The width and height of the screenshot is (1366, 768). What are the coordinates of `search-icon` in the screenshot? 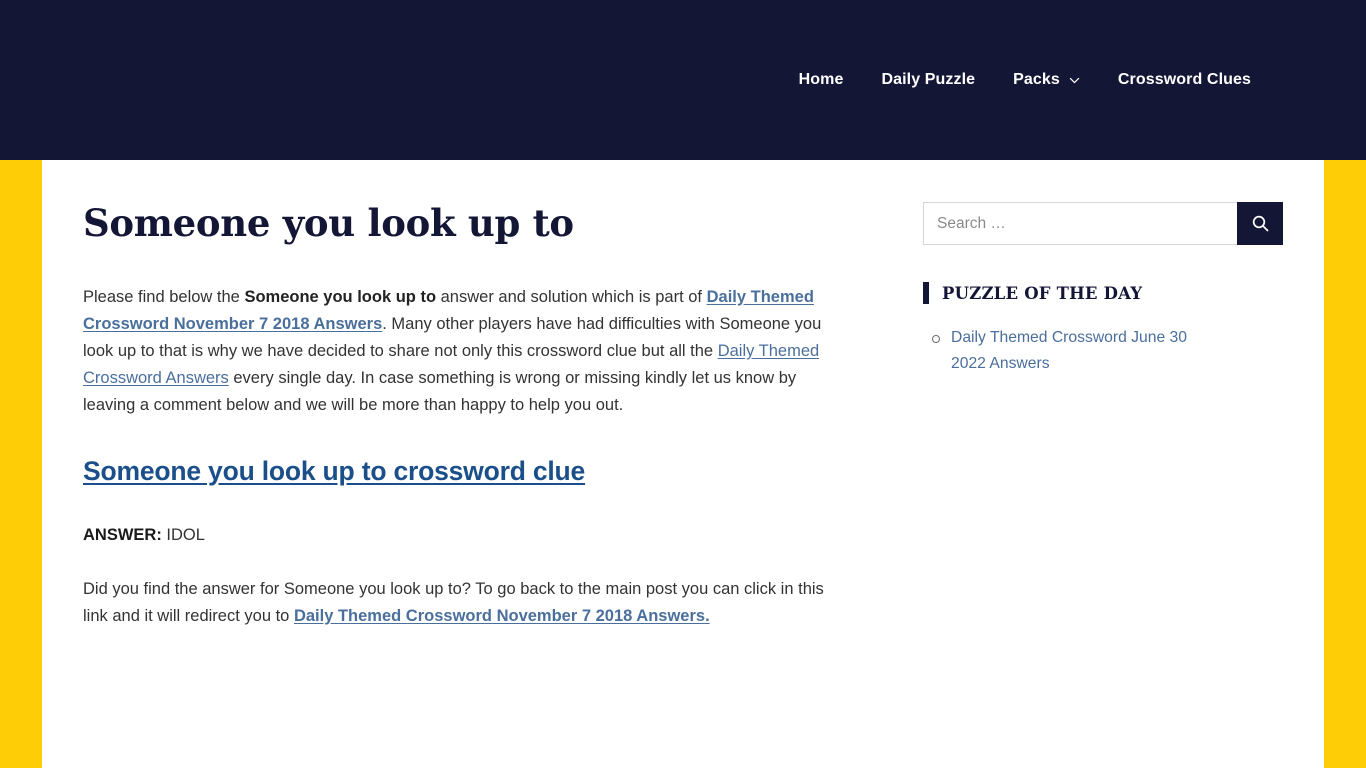 It's located at (1260, 223).